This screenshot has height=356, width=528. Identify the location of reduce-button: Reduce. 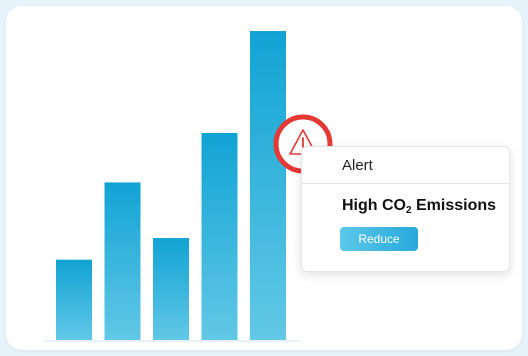
(379, 239).